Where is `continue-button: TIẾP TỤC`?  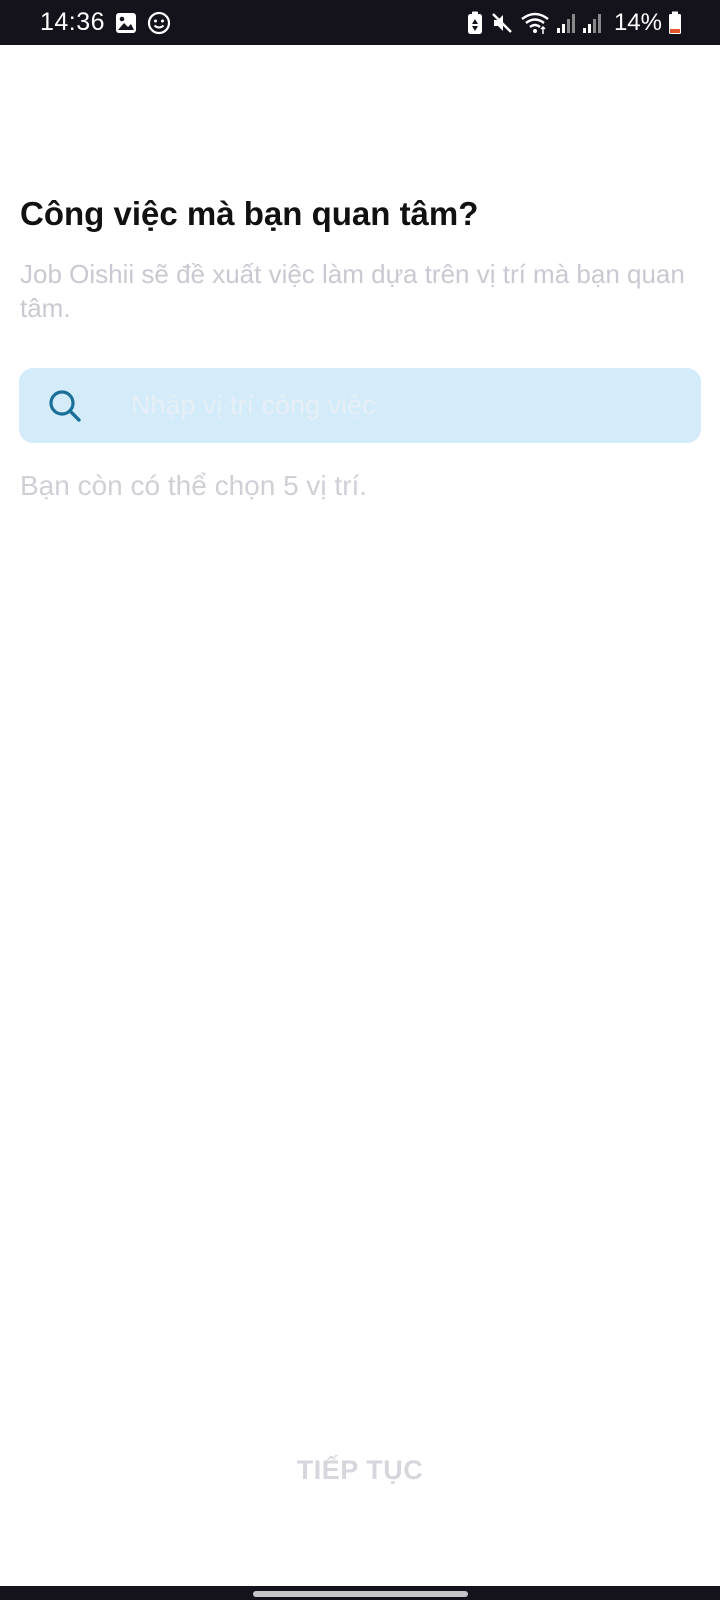 continue-button: TIẾP TỤC is located at coordinates (360, 1470).